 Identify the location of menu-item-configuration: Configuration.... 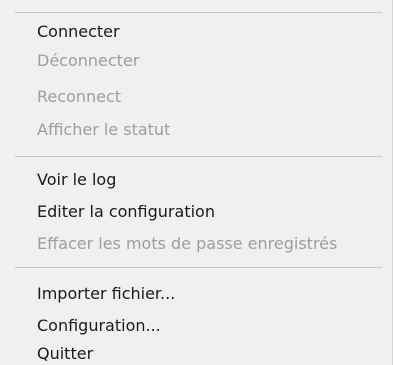
(99, 326).